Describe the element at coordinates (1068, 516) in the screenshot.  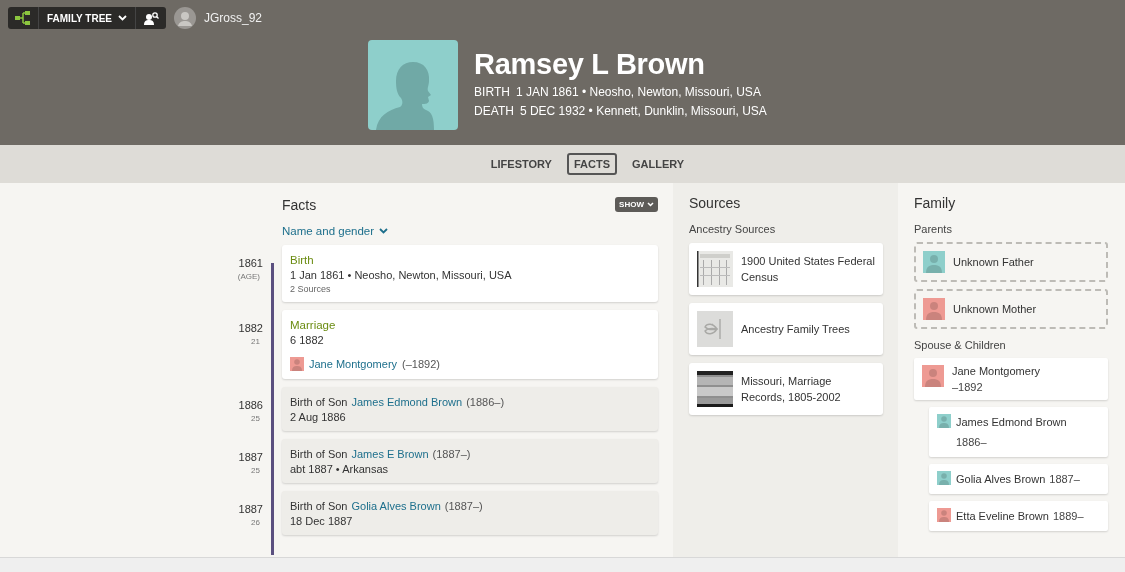
I see `life-dates: 1889–` at that location.